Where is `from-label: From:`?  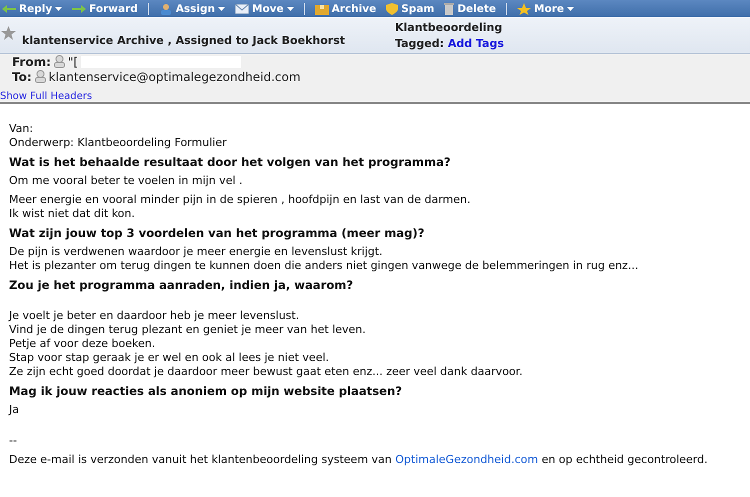
from-label: From: is located at coordinates (31, 61).